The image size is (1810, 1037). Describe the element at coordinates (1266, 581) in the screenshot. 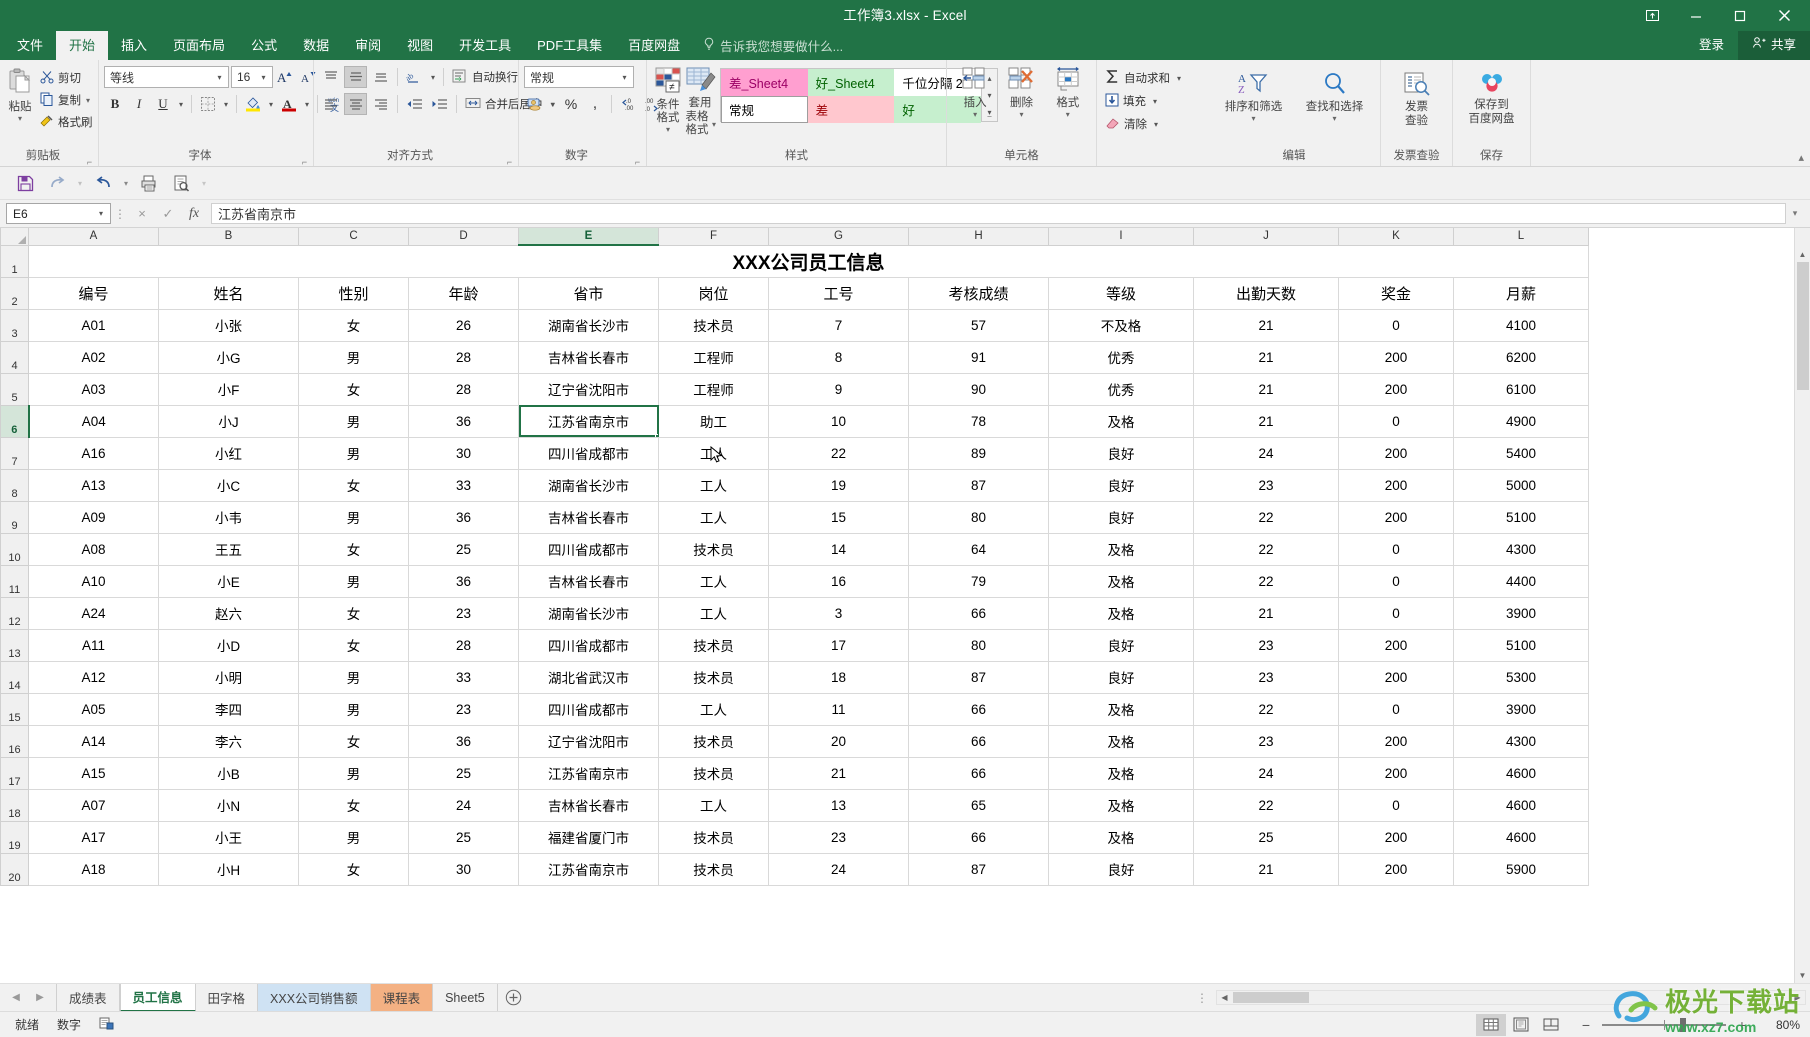

I see `cell-J11: 22` at that location.